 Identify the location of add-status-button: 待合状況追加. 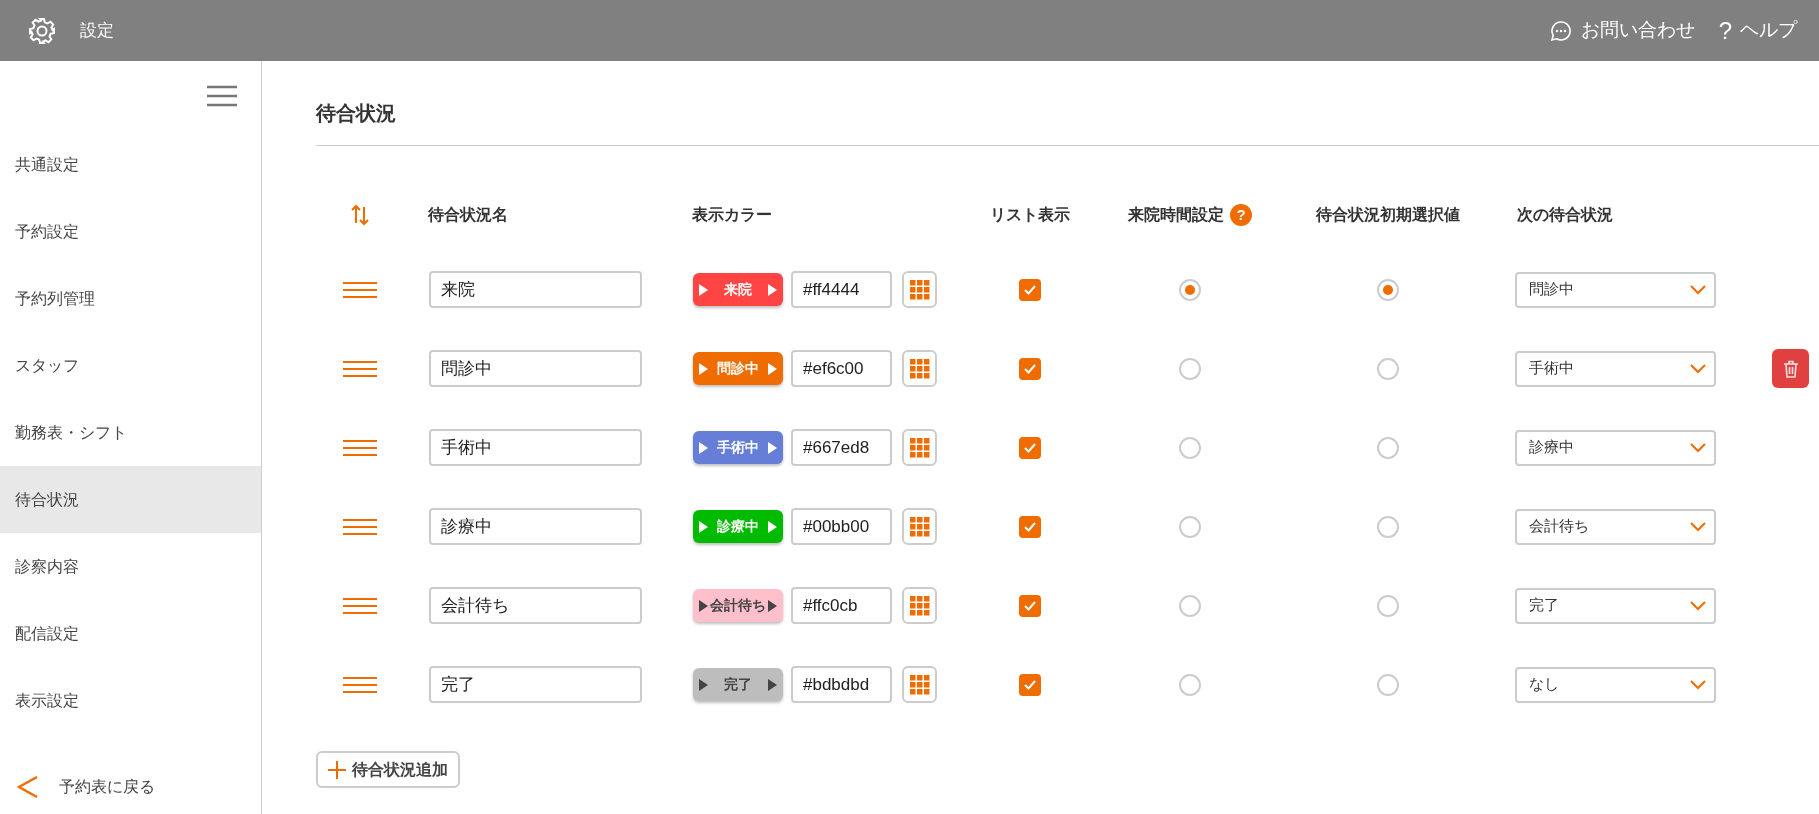
(388, 769).